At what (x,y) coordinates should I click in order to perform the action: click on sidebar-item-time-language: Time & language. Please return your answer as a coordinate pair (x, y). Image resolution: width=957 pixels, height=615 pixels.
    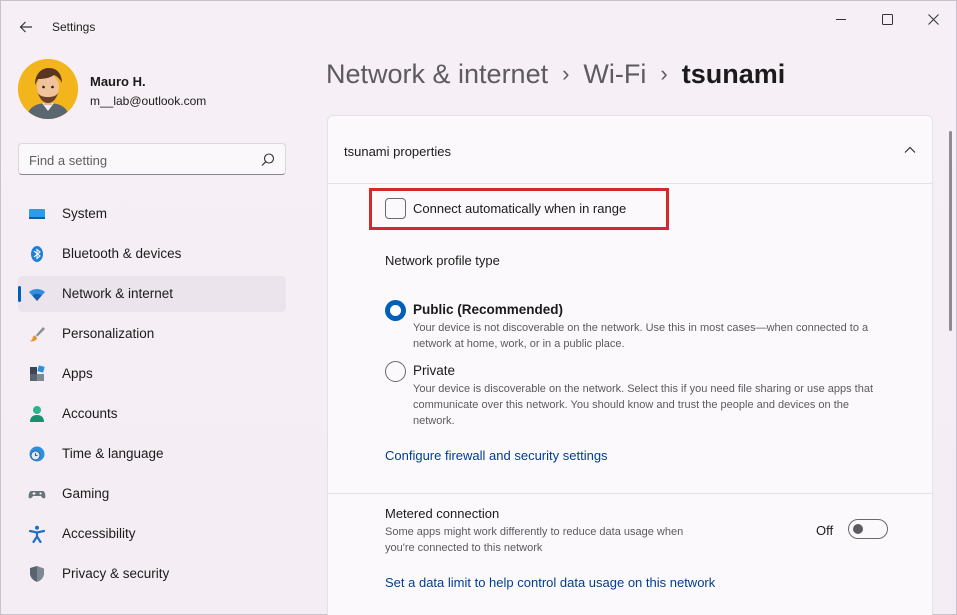
    Looking at the image, I should click on (152, 454).